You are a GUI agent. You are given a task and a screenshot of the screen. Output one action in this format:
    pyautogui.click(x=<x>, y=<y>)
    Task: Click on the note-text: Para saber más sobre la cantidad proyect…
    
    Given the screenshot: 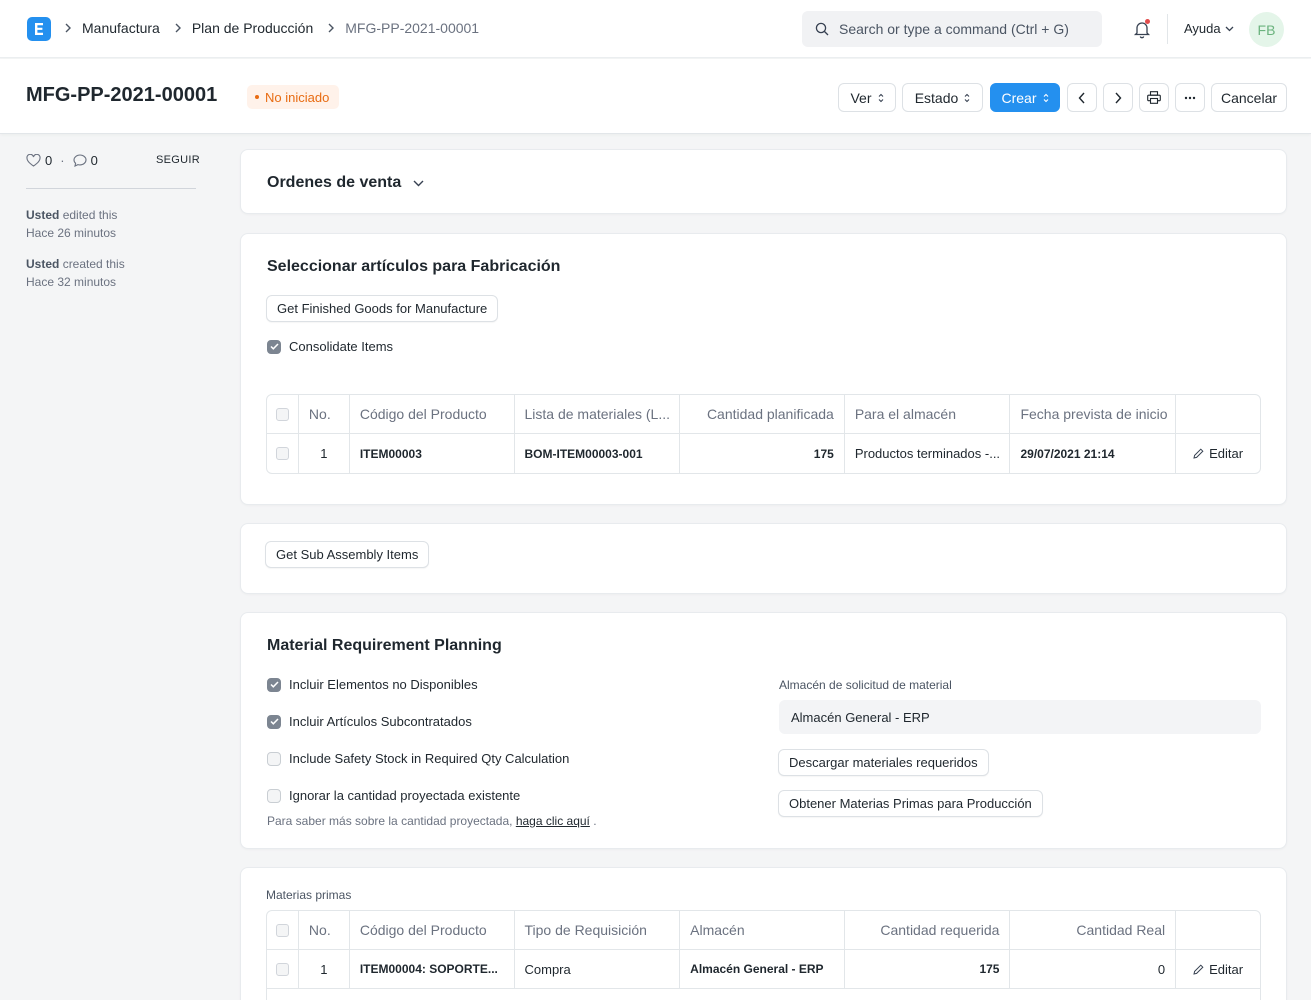 What is the action you would take?
    pyautogui.click(x=390, y=821)
    